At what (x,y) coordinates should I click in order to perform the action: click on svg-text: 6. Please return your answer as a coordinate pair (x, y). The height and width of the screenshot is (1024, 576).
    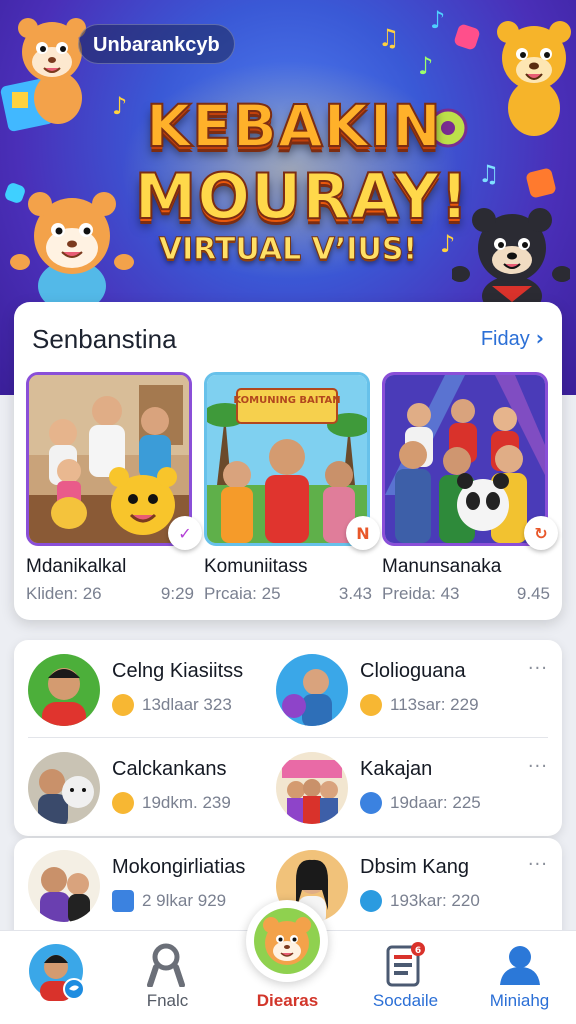
    Looking at the image, I should click on (418, 951).